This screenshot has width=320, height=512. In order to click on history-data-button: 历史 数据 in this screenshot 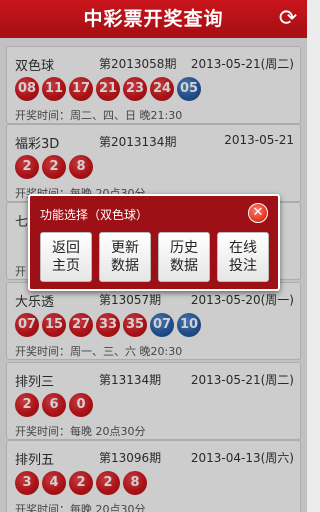, I will do `click(184, 257)`.